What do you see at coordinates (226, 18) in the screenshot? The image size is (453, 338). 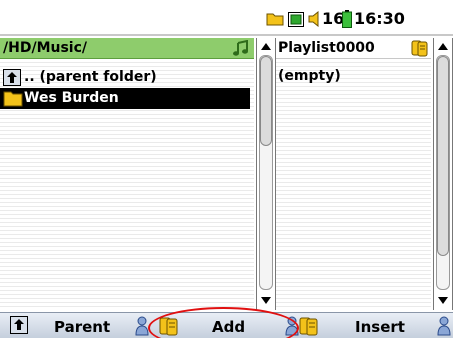 I see `status-bar: 16 16:30` at bounding box center [226, 18].